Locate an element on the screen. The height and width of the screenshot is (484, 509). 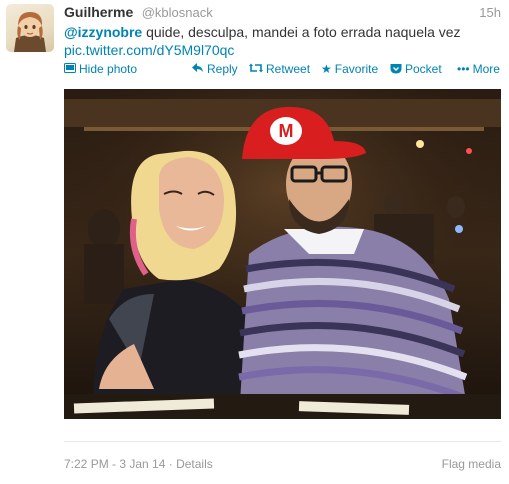
more-label: More is located at coordinates (486, 69).